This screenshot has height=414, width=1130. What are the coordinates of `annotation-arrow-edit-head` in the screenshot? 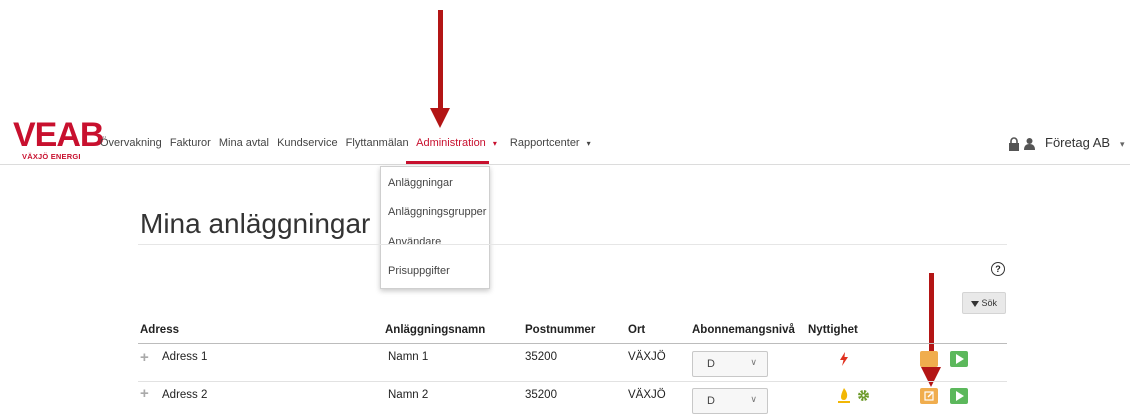 It's located at (931, 377).